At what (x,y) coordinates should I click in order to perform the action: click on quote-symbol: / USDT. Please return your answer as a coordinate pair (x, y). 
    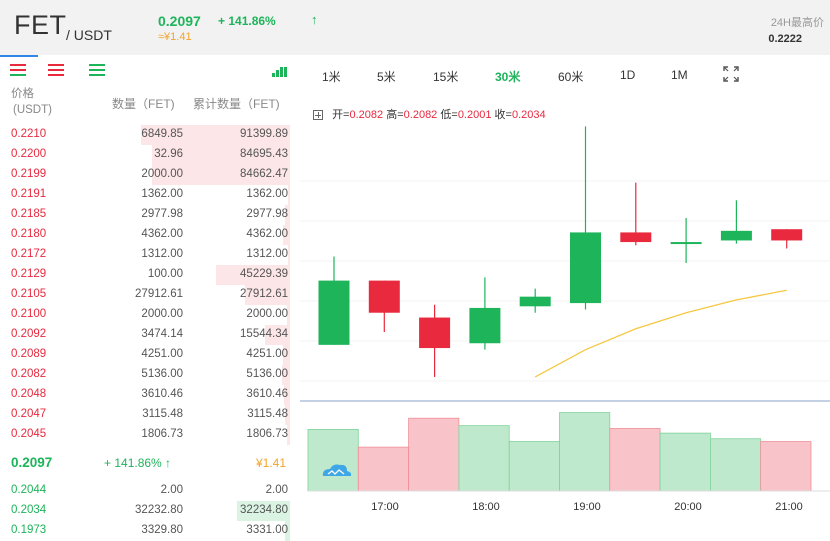
    Looking at the image, I should click on (89, 35).